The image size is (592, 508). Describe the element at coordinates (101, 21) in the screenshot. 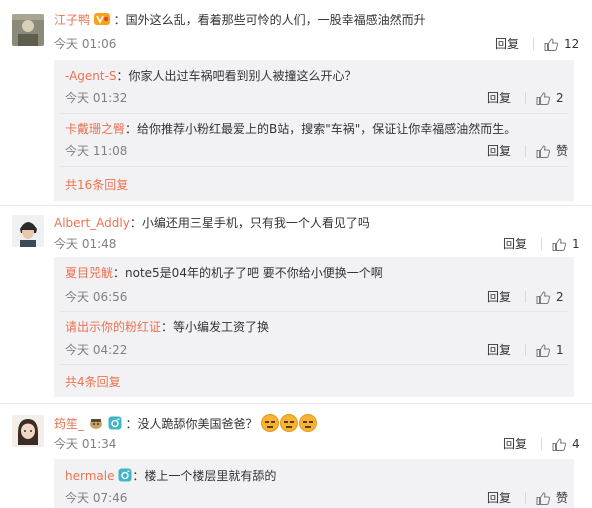

I see `vip-badge-icon` at that location.